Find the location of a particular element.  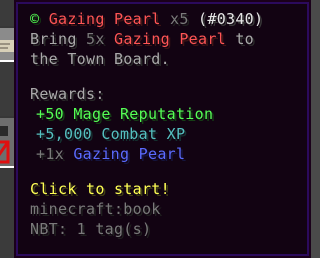

description-line-1: Bring 5x Gazing Pearl to is located at coordinates (169, 39).